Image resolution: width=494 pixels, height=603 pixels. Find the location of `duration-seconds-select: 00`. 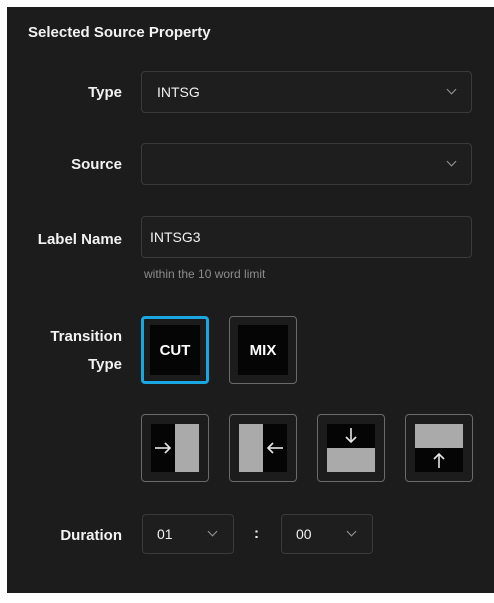

duration-seconds-select: 00 is located at coordinates (327, 534).